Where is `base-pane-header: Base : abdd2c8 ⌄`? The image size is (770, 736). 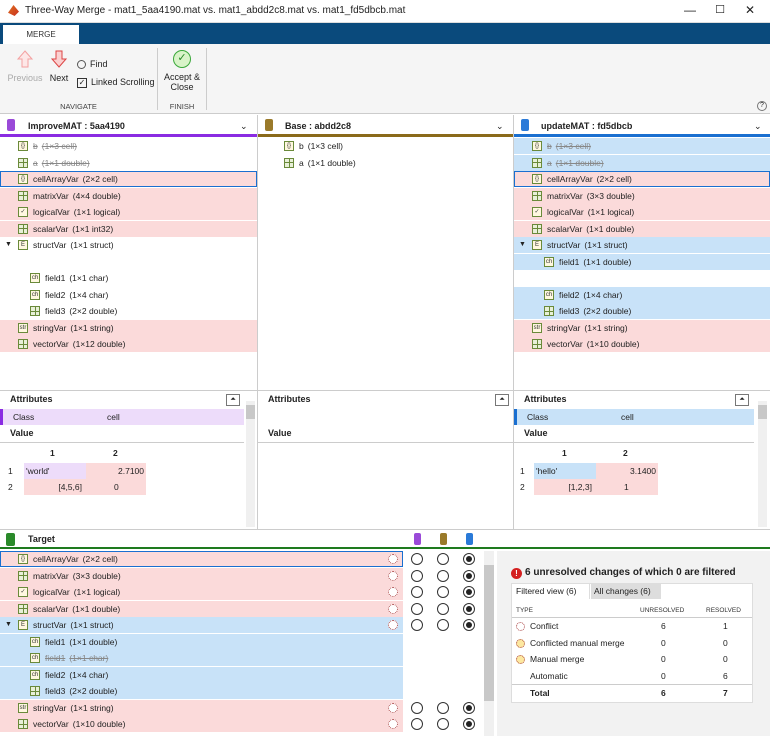 base-pane-header: Base : abdd2c8 ⌄ is located at coordinates (385, 126).